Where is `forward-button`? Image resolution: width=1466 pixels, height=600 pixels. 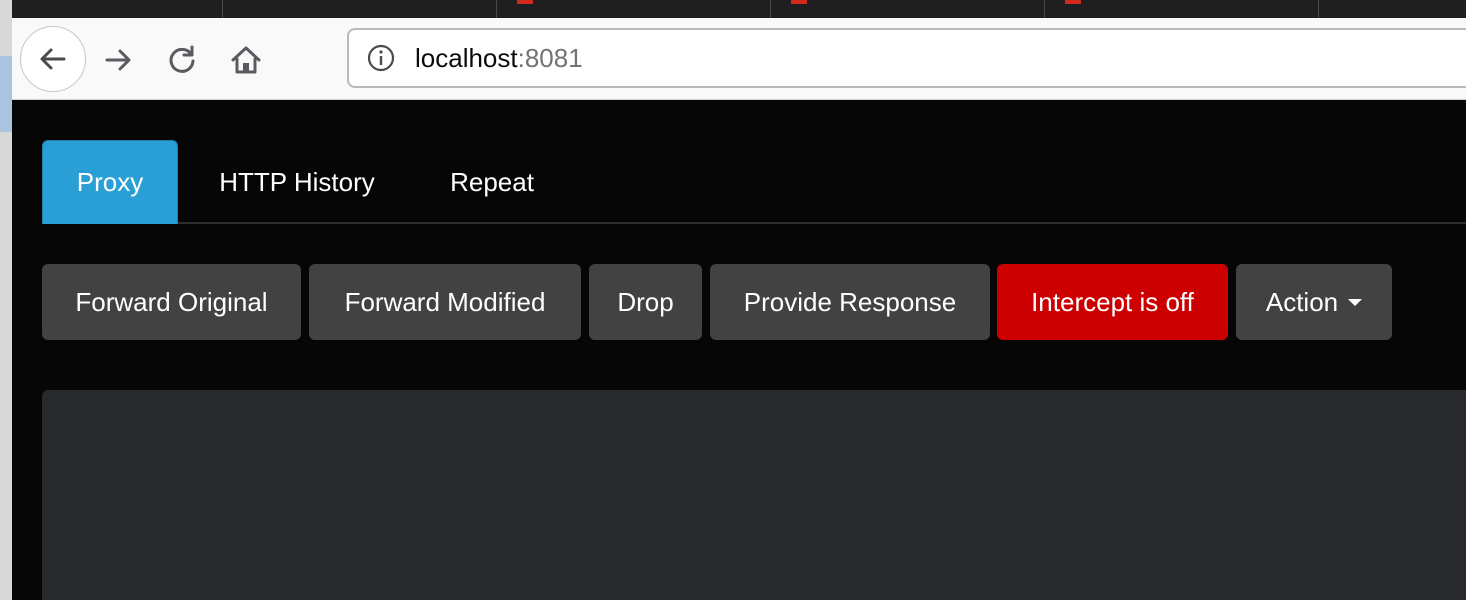
forward-button is located at coordinates (118, 60).